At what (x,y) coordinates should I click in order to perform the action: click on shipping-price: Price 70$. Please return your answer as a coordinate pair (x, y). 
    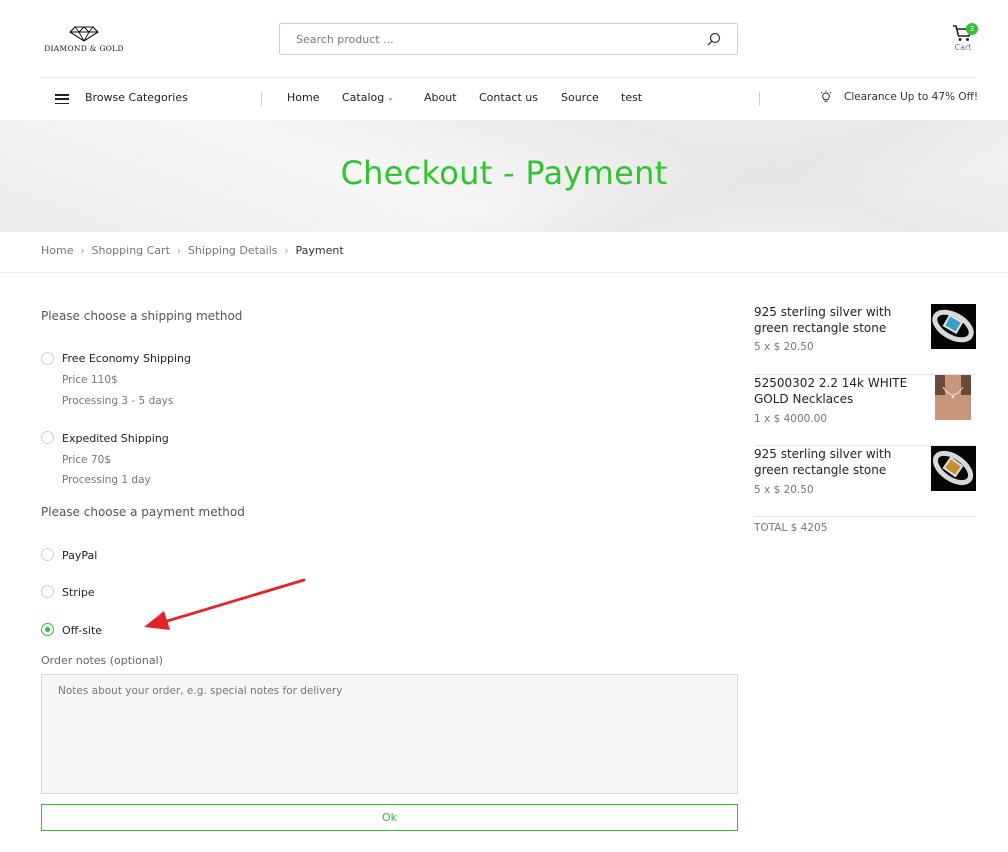
    Looking at the image, I should click on (86, 460).